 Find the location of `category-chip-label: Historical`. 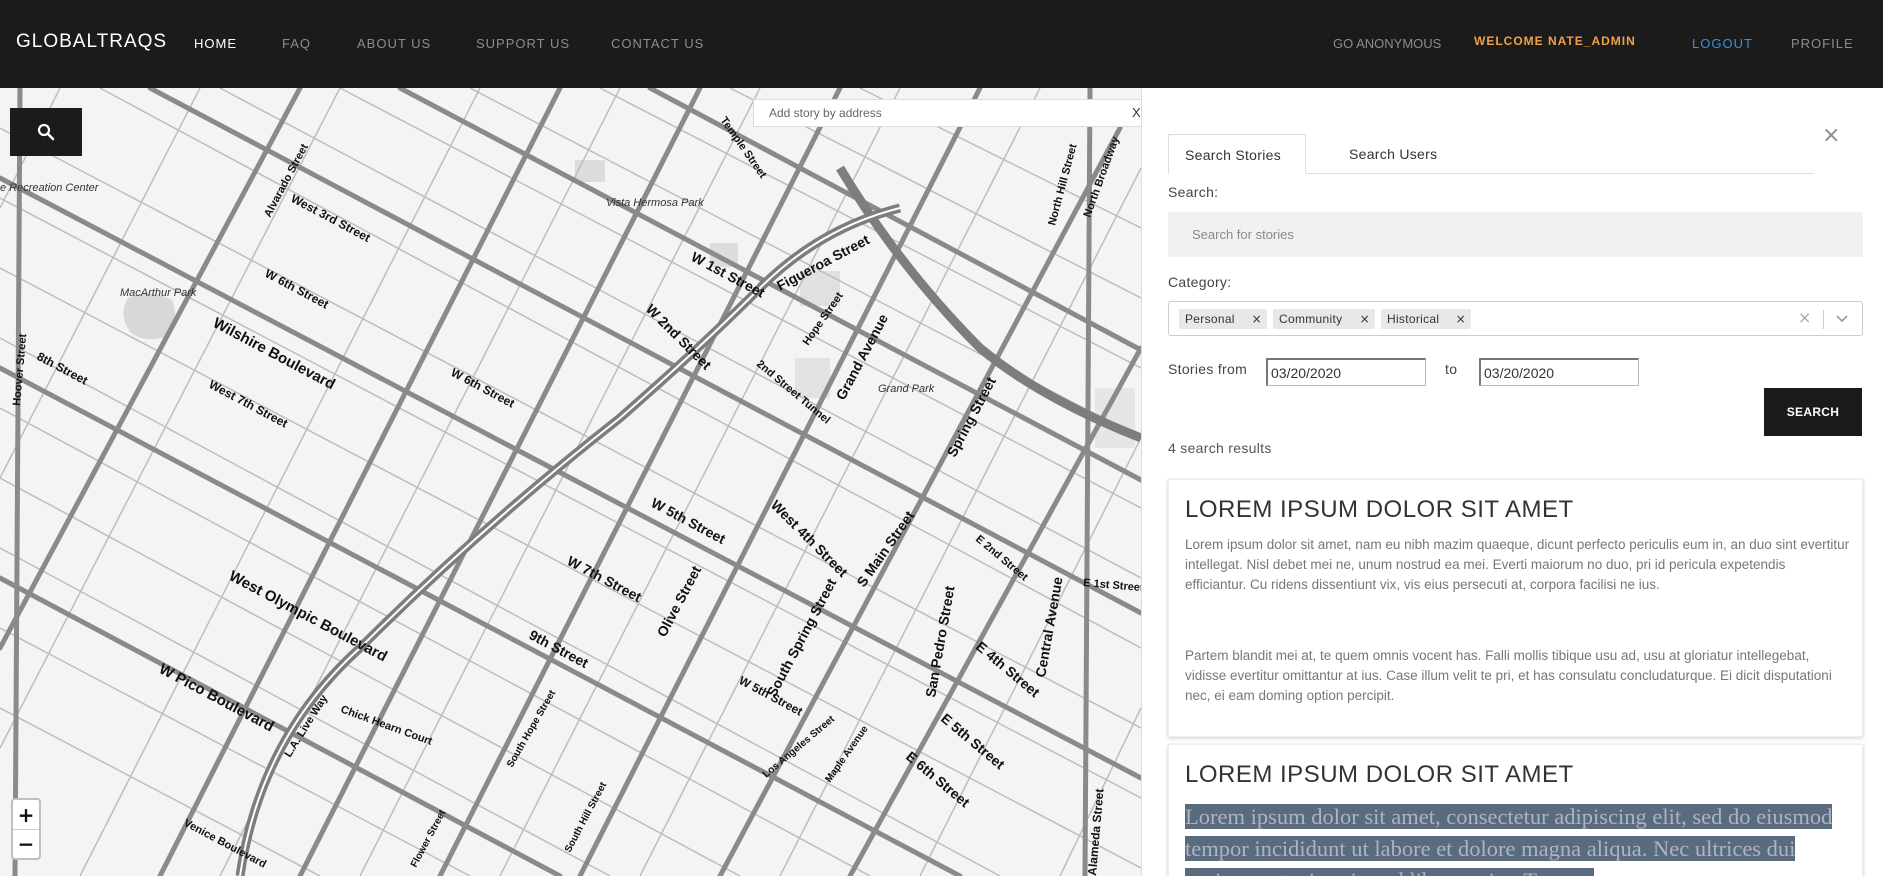

category-chip-label: Historical is located at coordinates (1413, 319).